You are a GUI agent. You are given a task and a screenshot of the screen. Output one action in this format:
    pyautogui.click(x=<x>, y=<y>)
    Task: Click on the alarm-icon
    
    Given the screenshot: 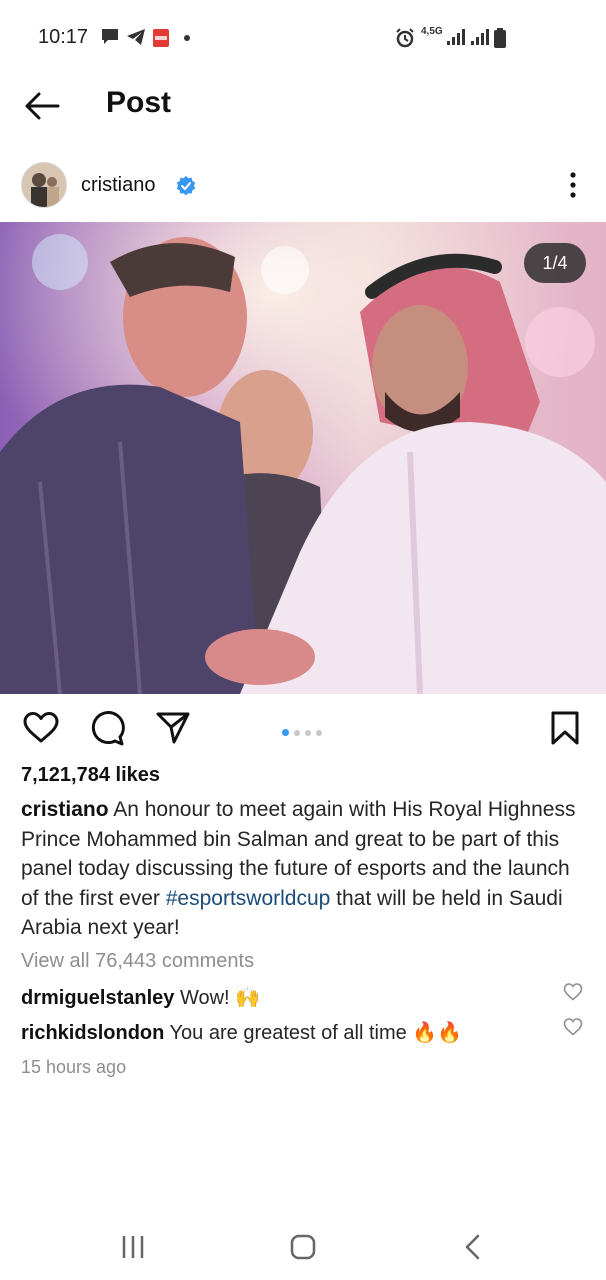 What is the action you would take?
    pyautogui.click(x=405, y=38)
    